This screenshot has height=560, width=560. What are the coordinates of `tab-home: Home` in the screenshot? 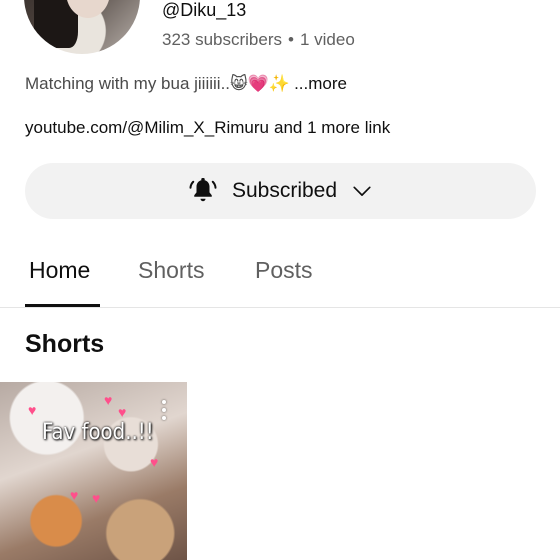 It's located at (59, 270).